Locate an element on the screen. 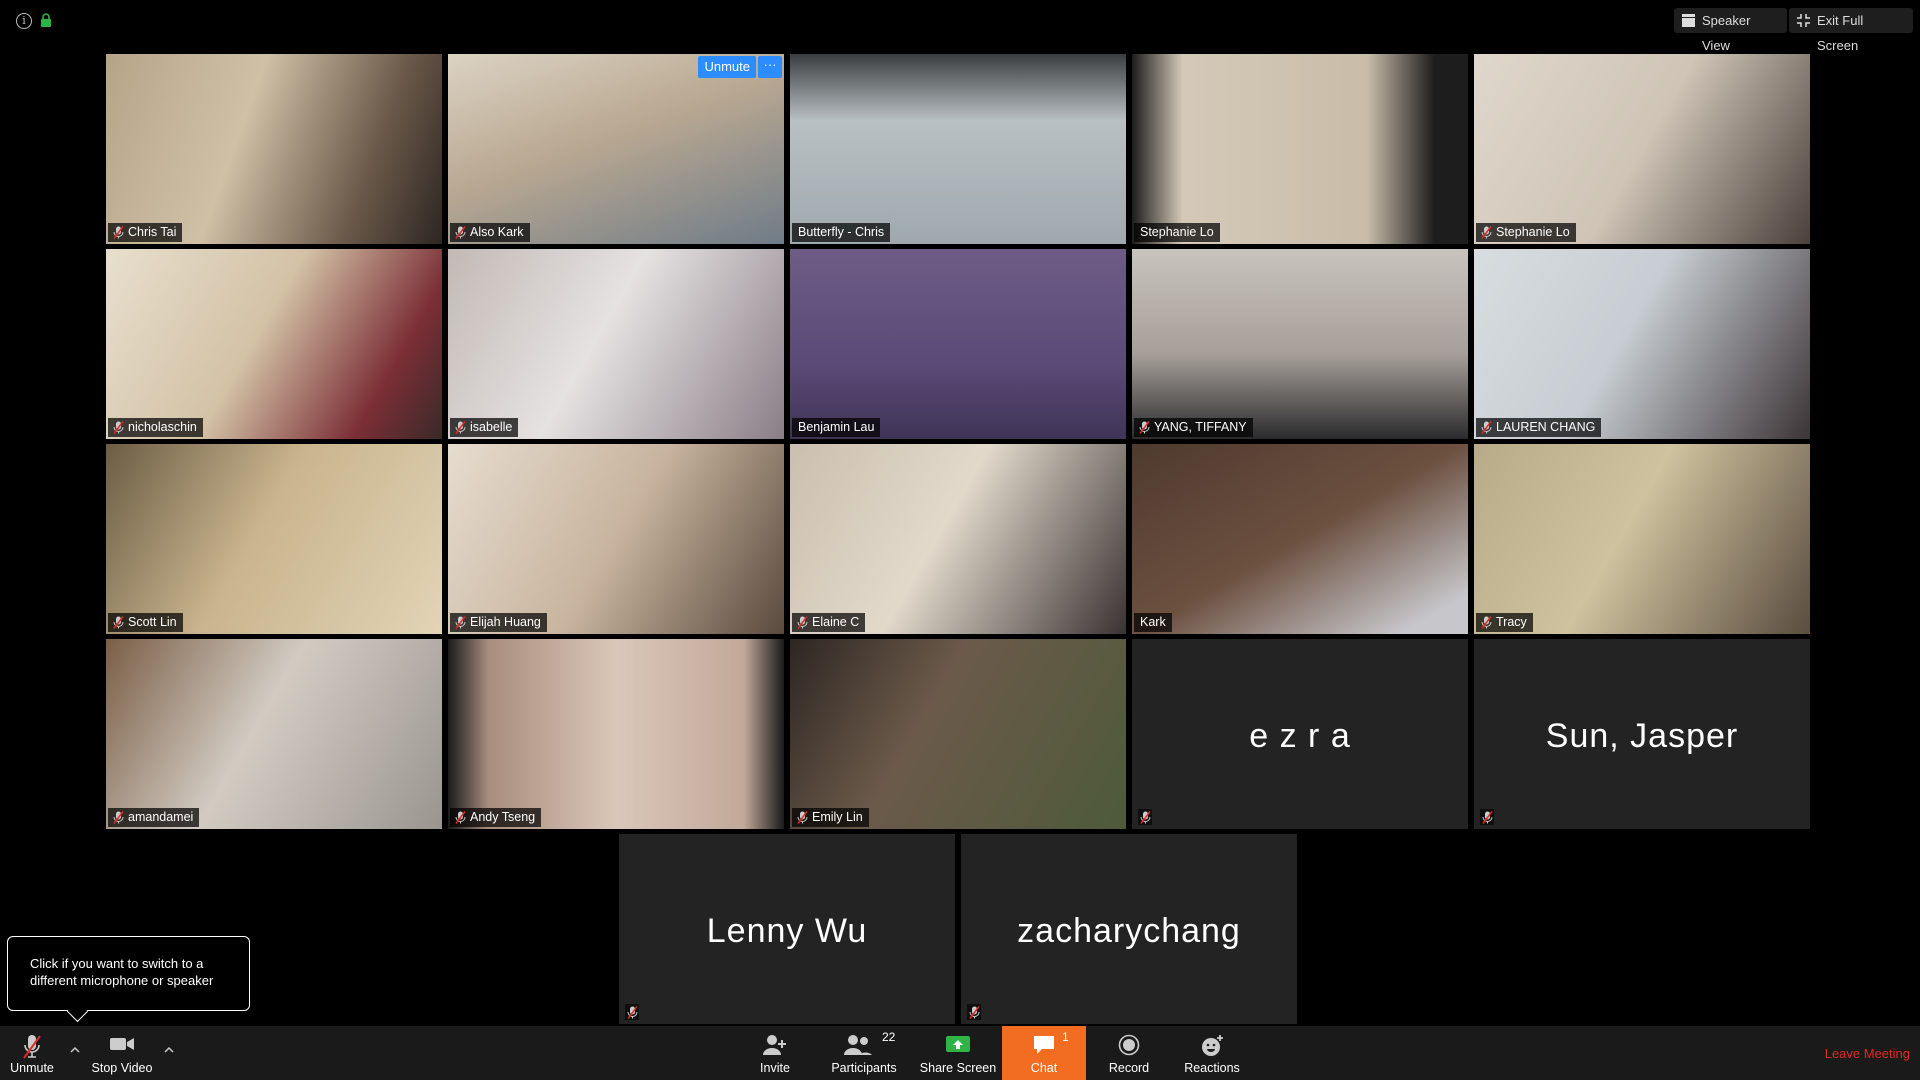 This screenshot has height=1080, width=1920. participant-name-label: Elijah Huang is located at coordinates (498, 622).